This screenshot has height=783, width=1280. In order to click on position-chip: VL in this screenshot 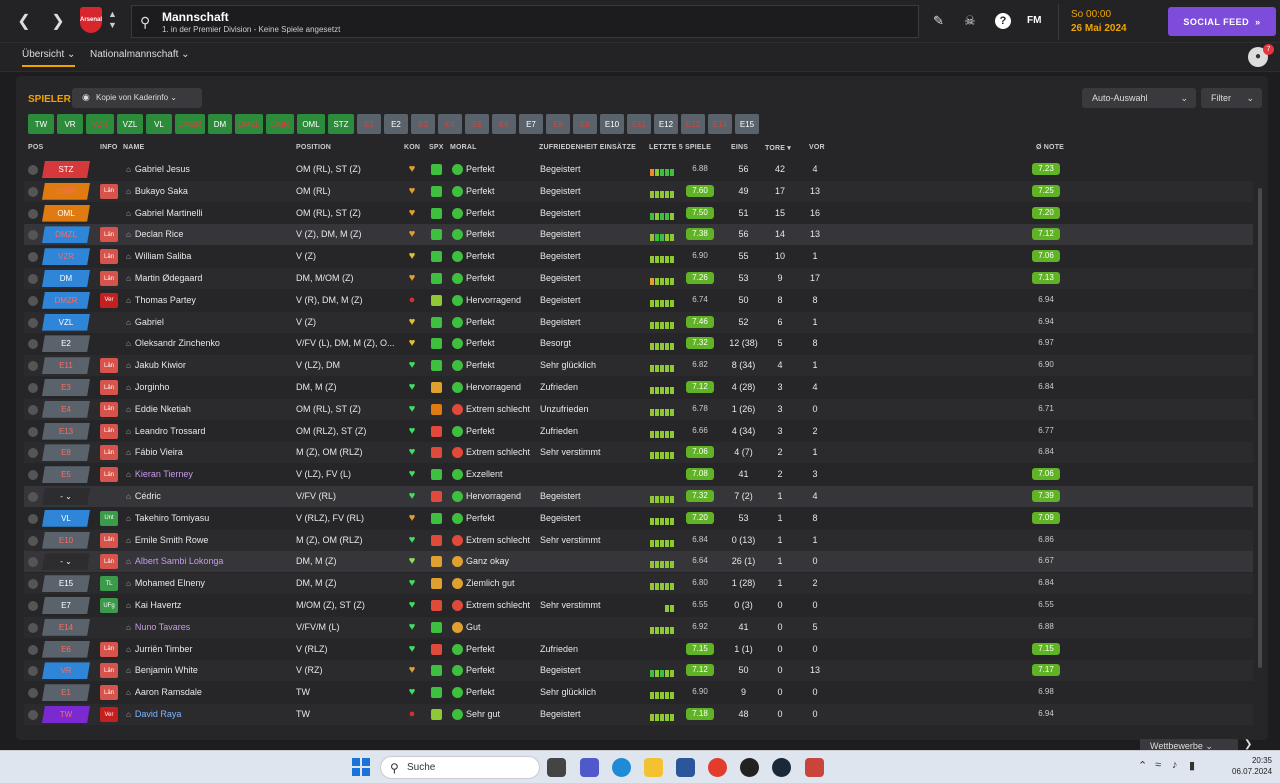, I will do `click(159, 124)`.